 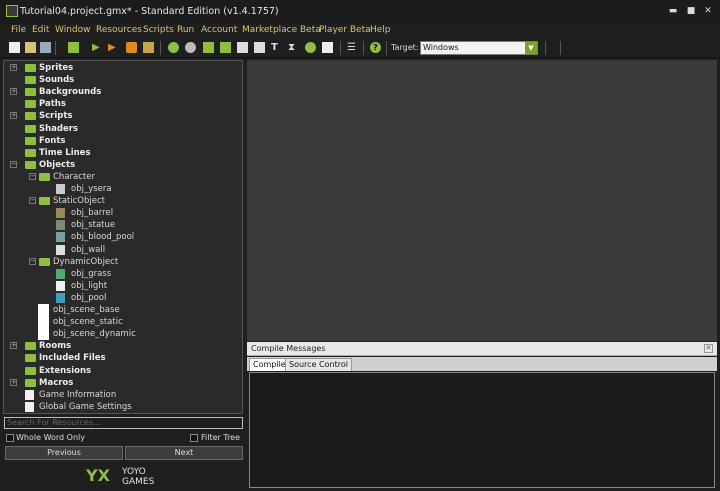 What do you see at coordinates (276, 47) in the screenshot?
I see `create-font-icon: T` at bounding box center [276, 47].